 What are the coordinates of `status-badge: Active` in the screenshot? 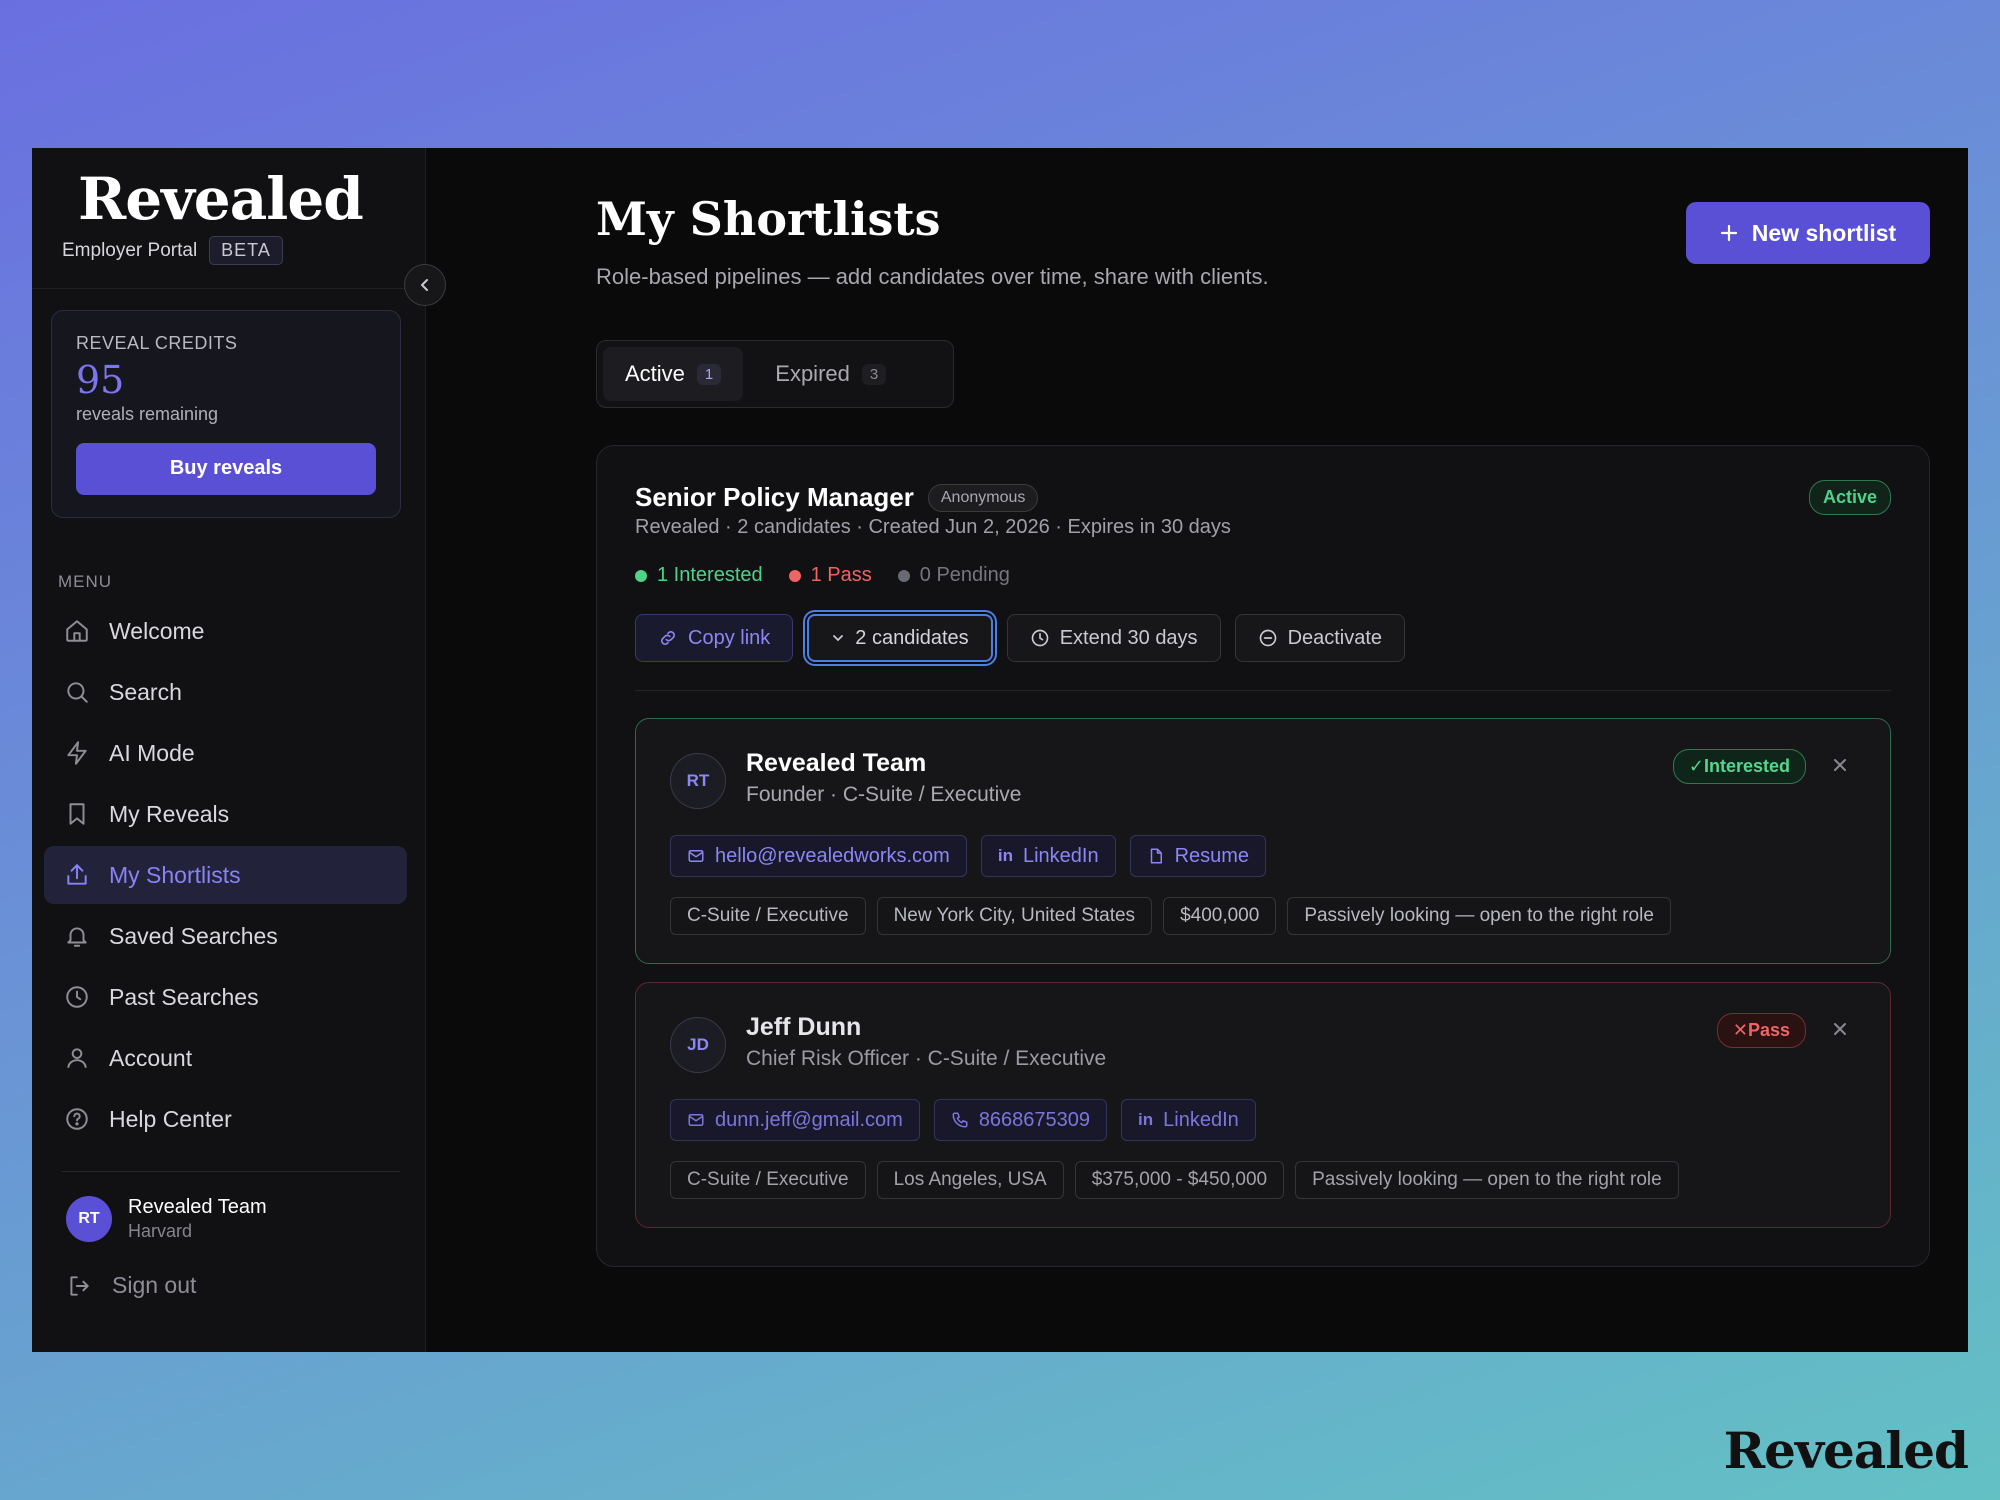 It's located at (1849, 497).